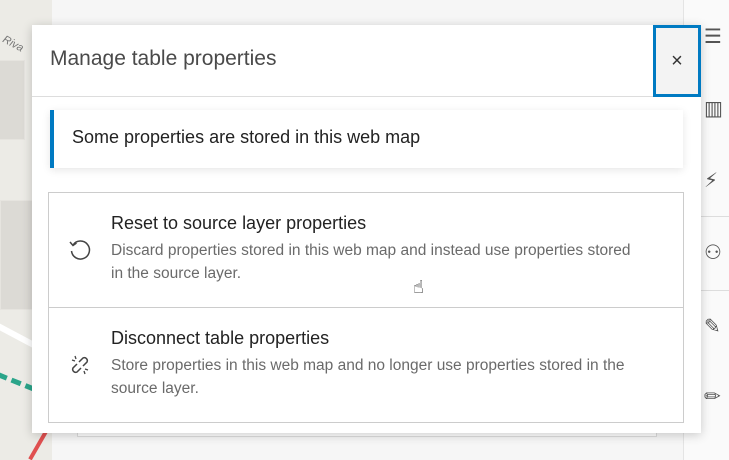 The height and width of the screenshot is (460, 729). What do you see at coordinates (716, 181) in the screenshot?
I see `quick-actions-icon: ⚡` at bounding box center [716, 181].